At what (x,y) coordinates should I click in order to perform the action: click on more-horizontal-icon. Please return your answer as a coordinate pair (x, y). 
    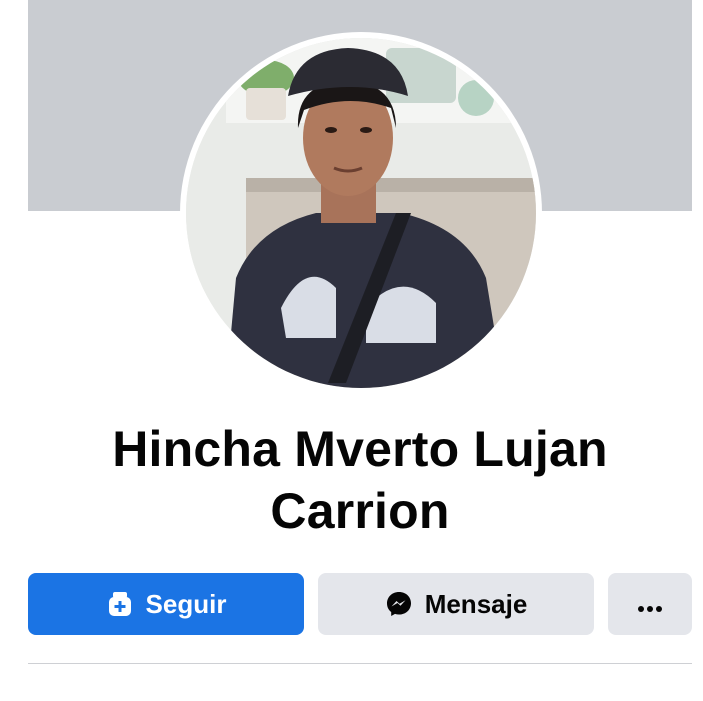
    Looking at the image, I should click on (650, 604).